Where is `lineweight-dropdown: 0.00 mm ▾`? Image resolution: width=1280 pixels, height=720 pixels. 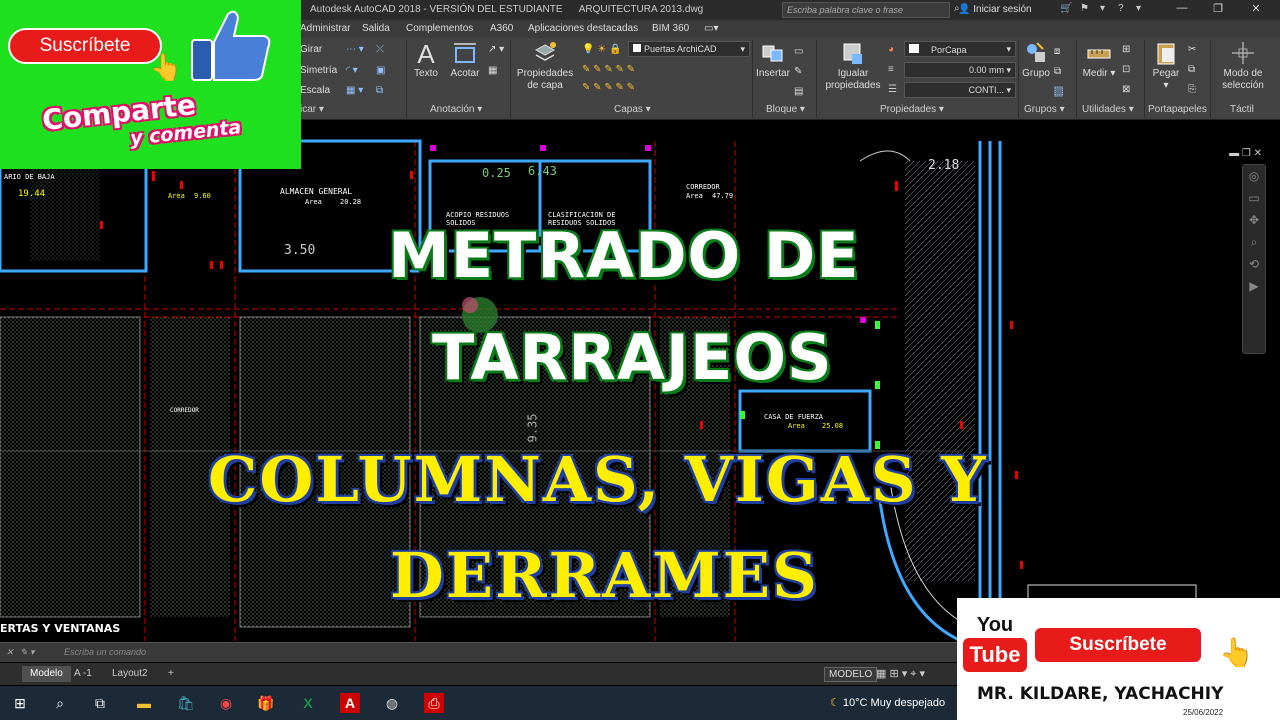
lineweight-dropdown: 0.00 mm ▾ is located at coordinates (960, 70).